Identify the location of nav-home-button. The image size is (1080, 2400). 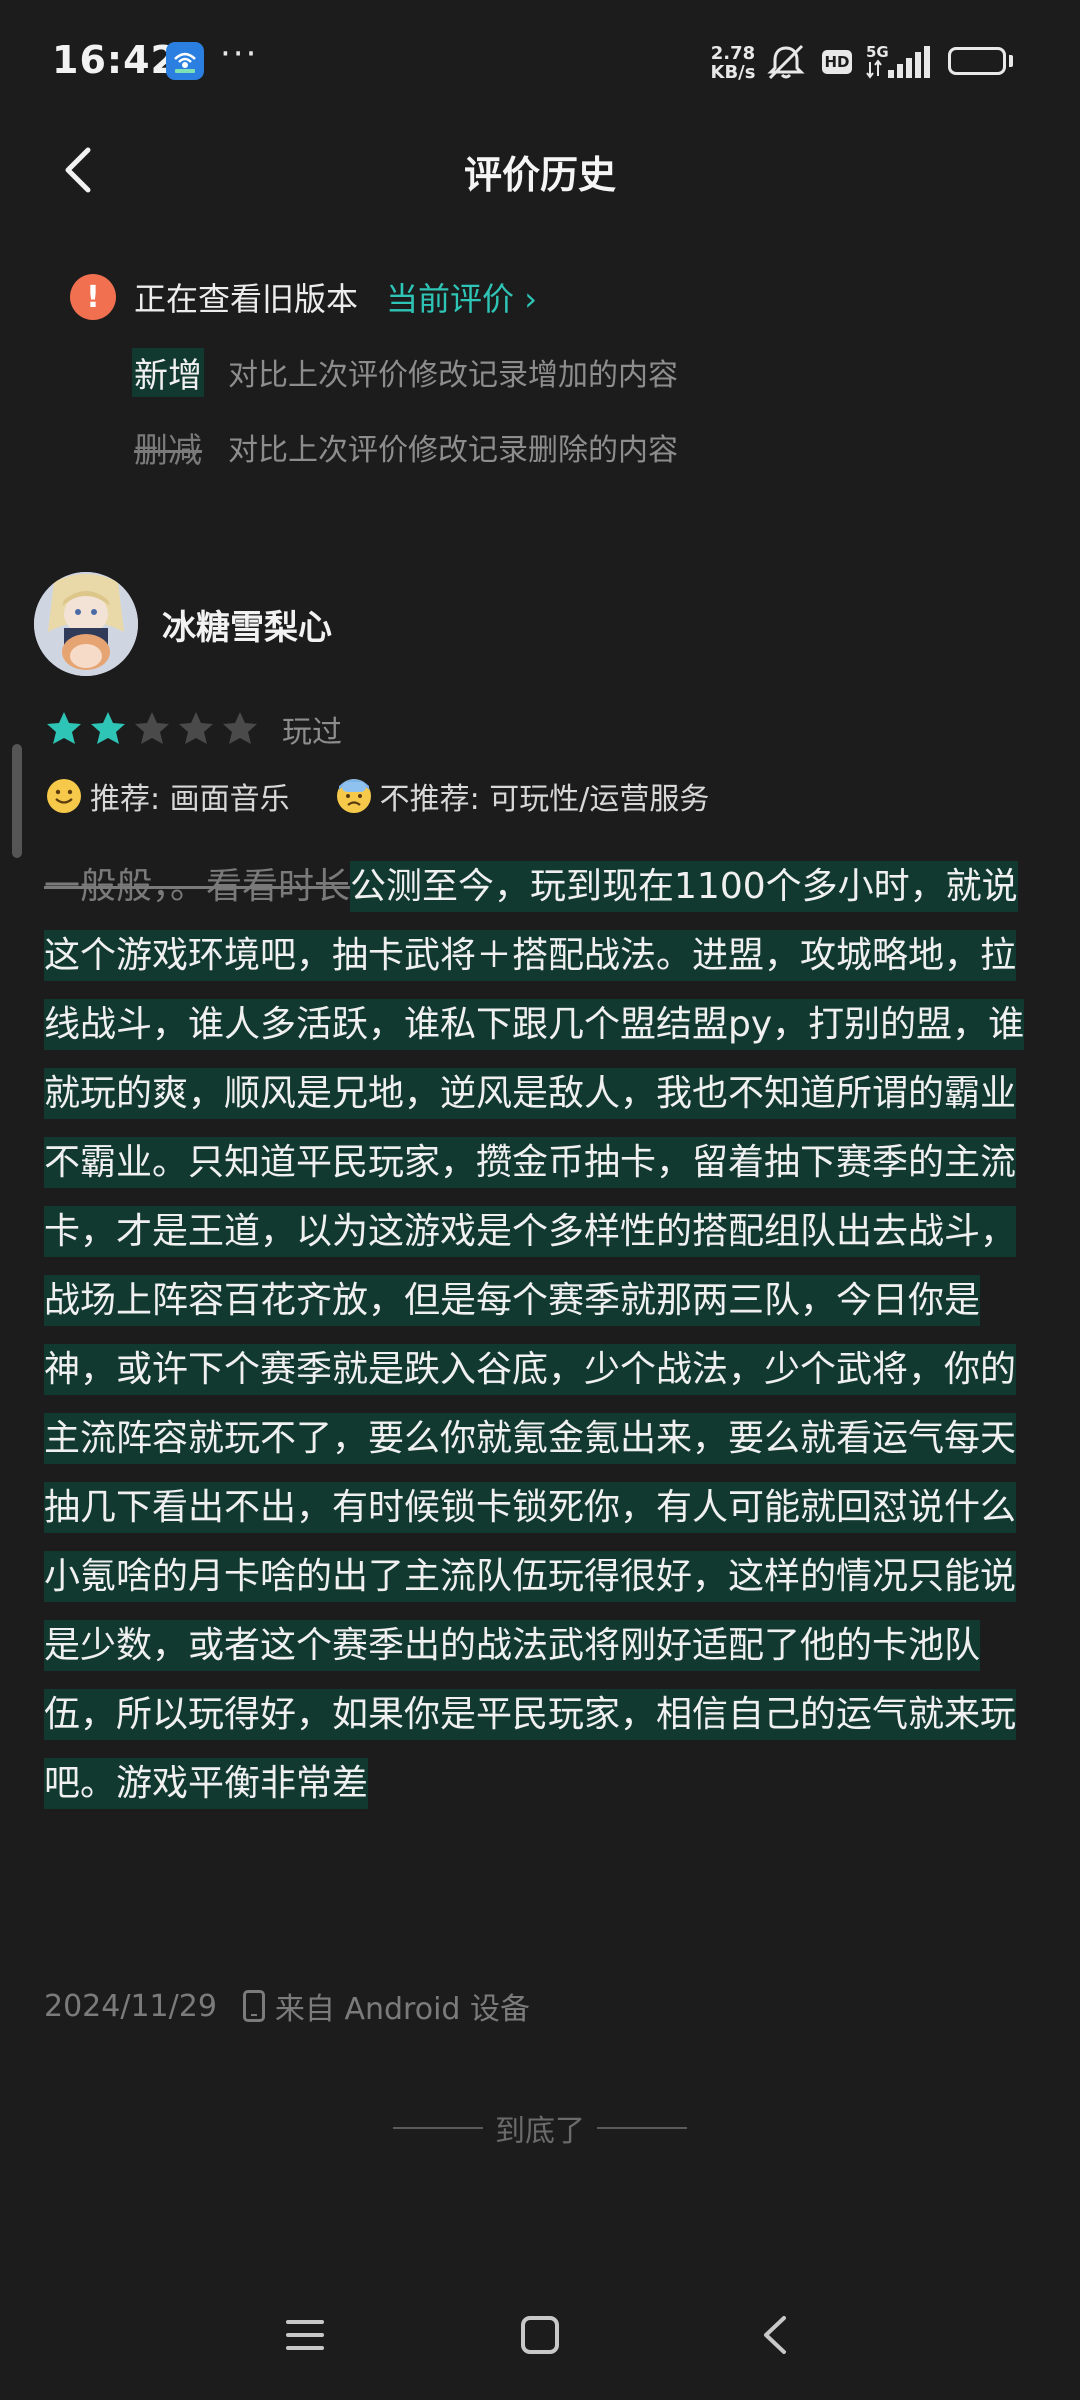
(540, 2335).